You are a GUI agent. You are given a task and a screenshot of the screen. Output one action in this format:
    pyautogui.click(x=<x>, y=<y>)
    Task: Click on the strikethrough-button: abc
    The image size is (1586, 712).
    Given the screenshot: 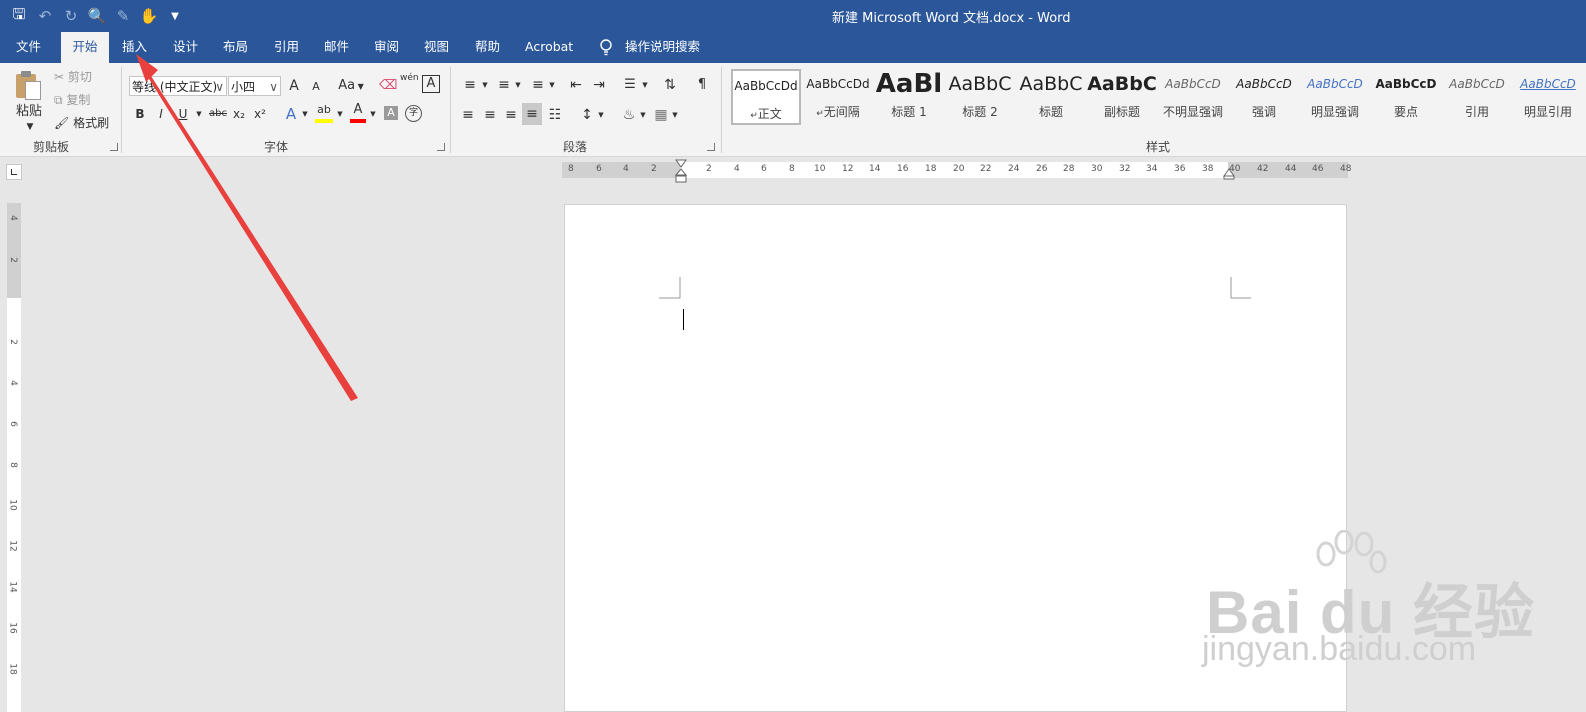 What is the action you would take?
    pyautogui.click(x=218, y=114)
    